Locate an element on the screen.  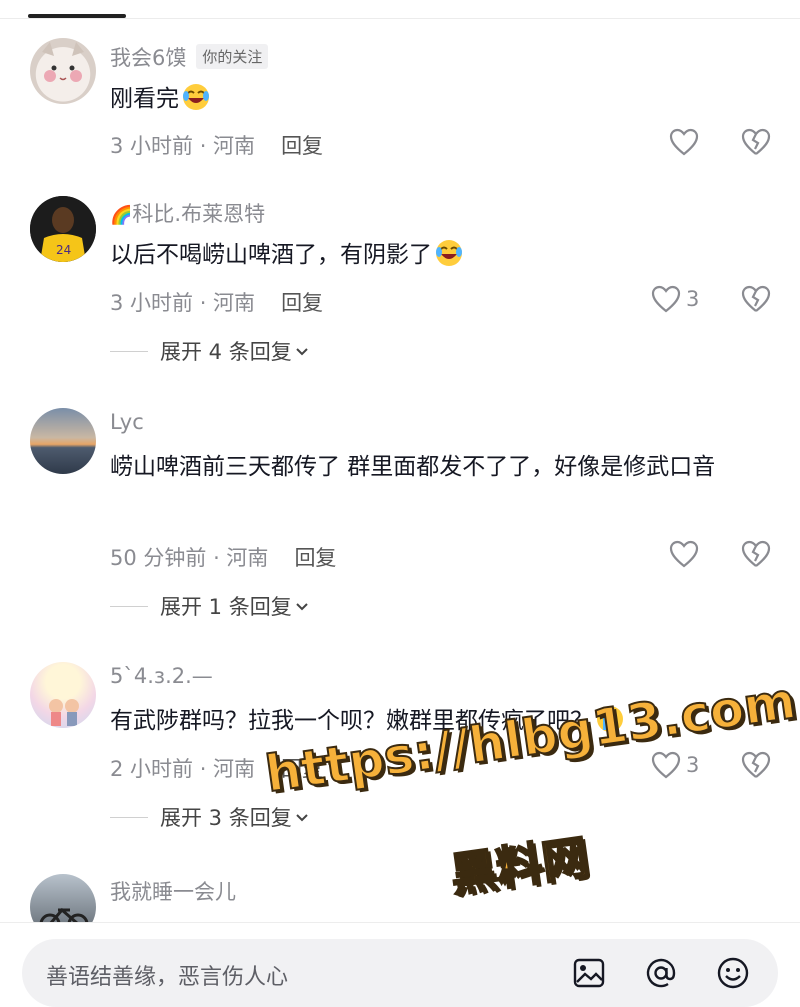
tab-indicator is located at coordinates (77, 16).